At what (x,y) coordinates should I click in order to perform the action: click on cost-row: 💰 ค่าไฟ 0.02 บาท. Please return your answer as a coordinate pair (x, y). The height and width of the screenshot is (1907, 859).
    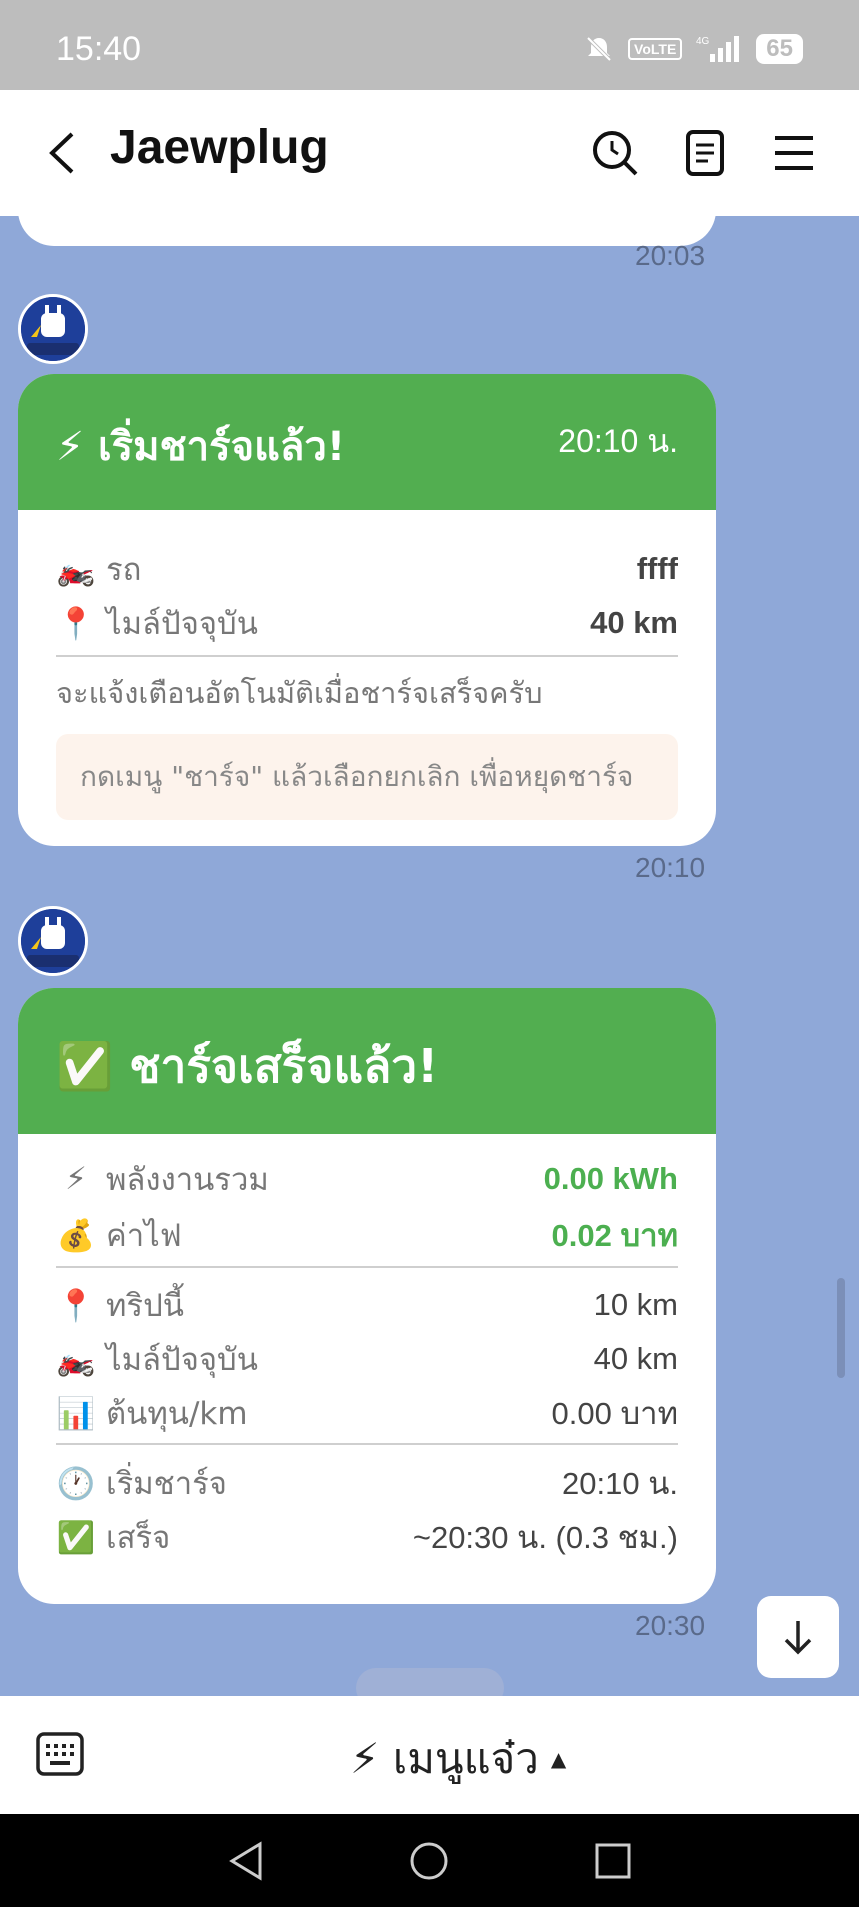
    Looking at the image, I should click on (367, 1235).